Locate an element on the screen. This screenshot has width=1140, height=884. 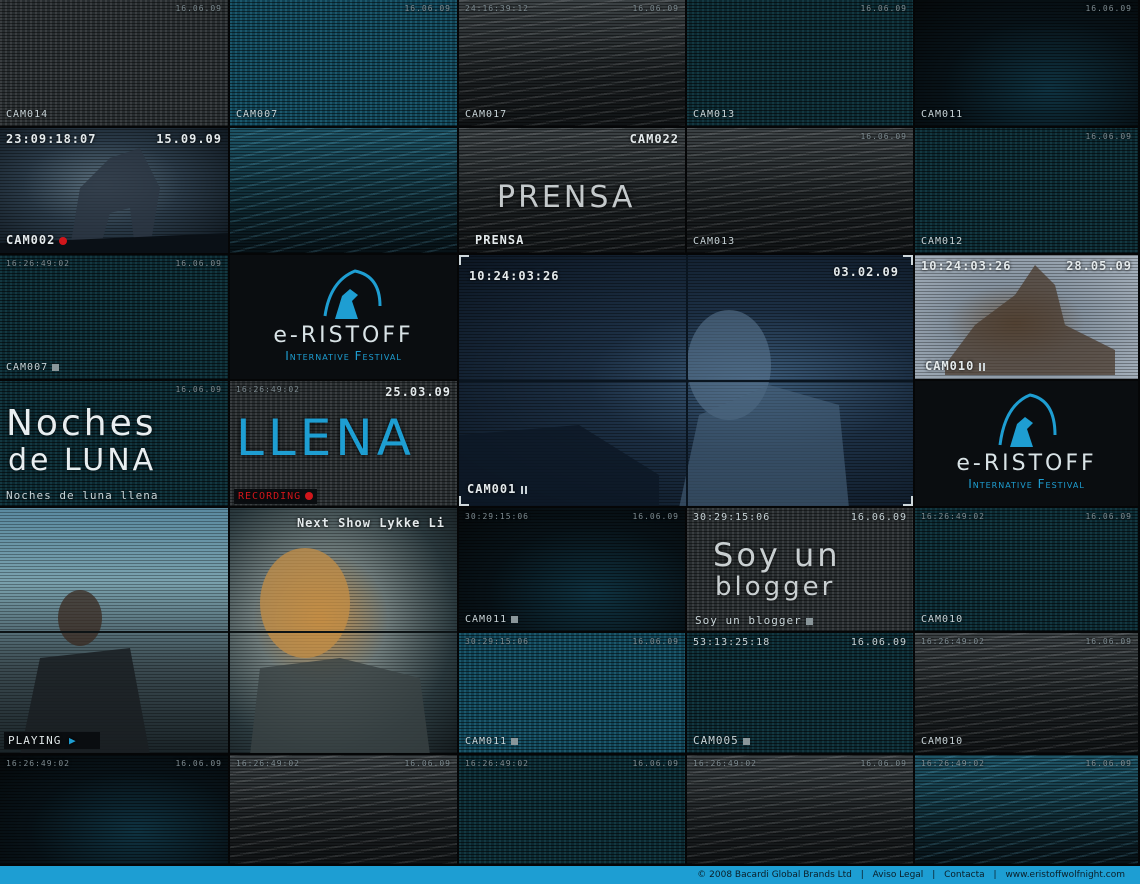
tile-camera-id: CAM005 is located at coordinates (721, 740).